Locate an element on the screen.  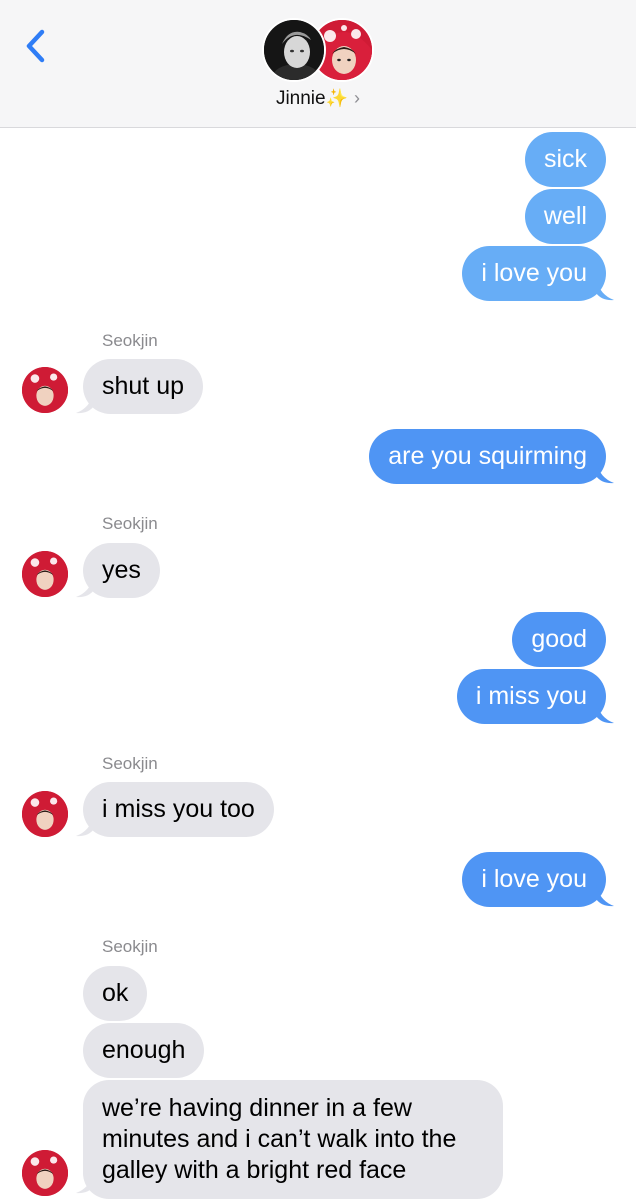
message-text: enough is located at coordinates (144, 1050).